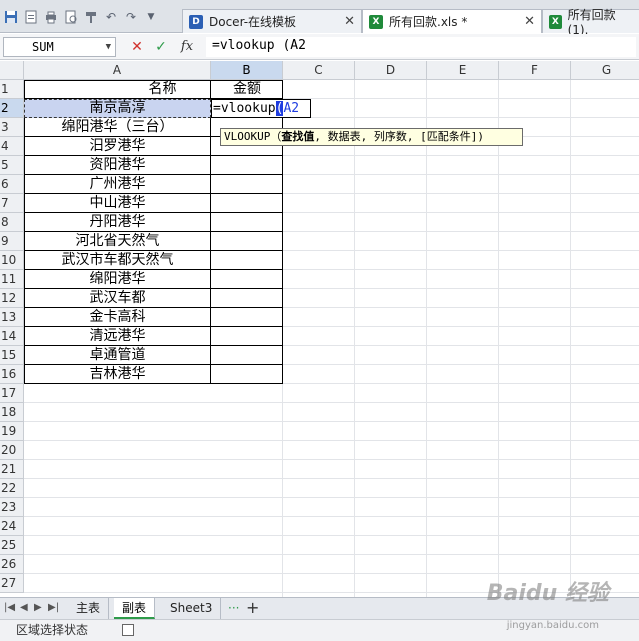 The height and width of the screenshot is (641, 639). I want to click on cell-name: 资阳港华, so click(117, 165).